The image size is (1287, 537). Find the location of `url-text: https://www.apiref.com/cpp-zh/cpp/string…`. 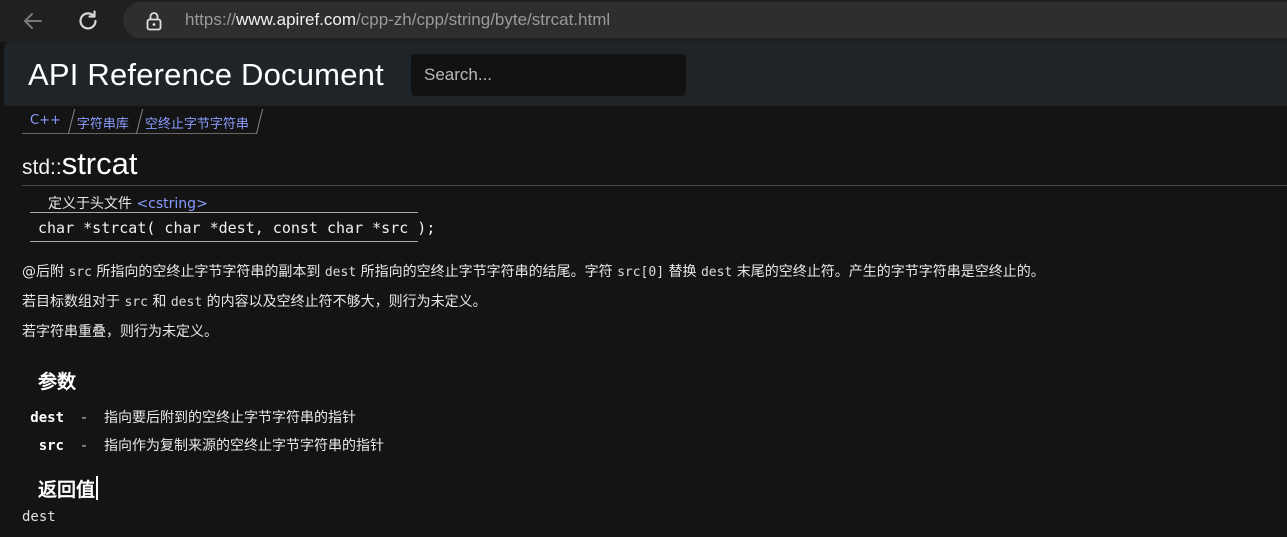

url-text: https://www.apiref.com/cpp-zh/cpp/string… is located at coordinates (397, 20).